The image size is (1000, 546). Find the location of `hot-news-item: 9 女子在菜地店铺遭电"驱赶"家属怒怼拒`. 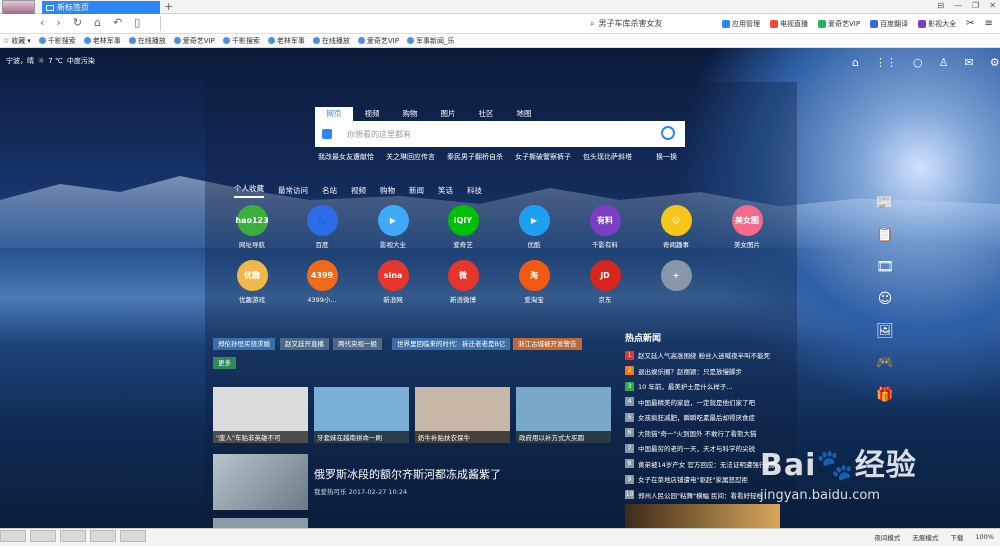

hot-news-item: 9 女子在菜地店铺遭电"驱赶"家属怒怼拒 is located at coordinates (702, 479).